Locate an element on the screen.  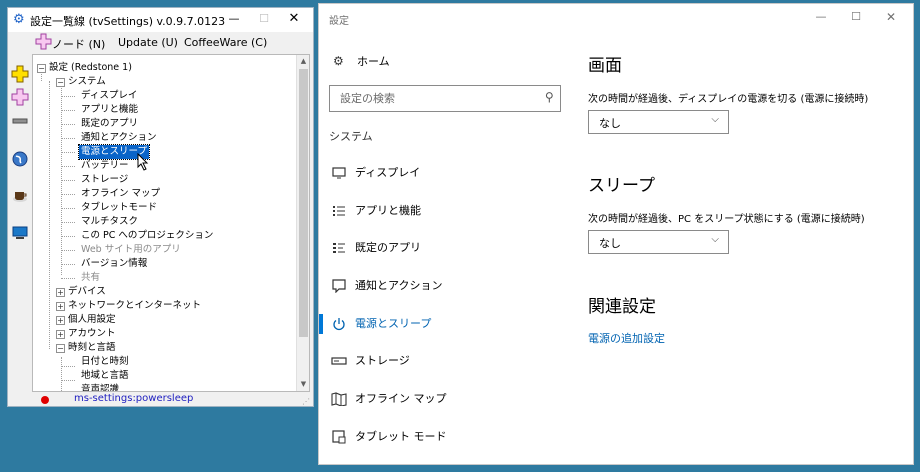
tree-item-date-time: 日付と時刻 is located at coordinates (105, 362).